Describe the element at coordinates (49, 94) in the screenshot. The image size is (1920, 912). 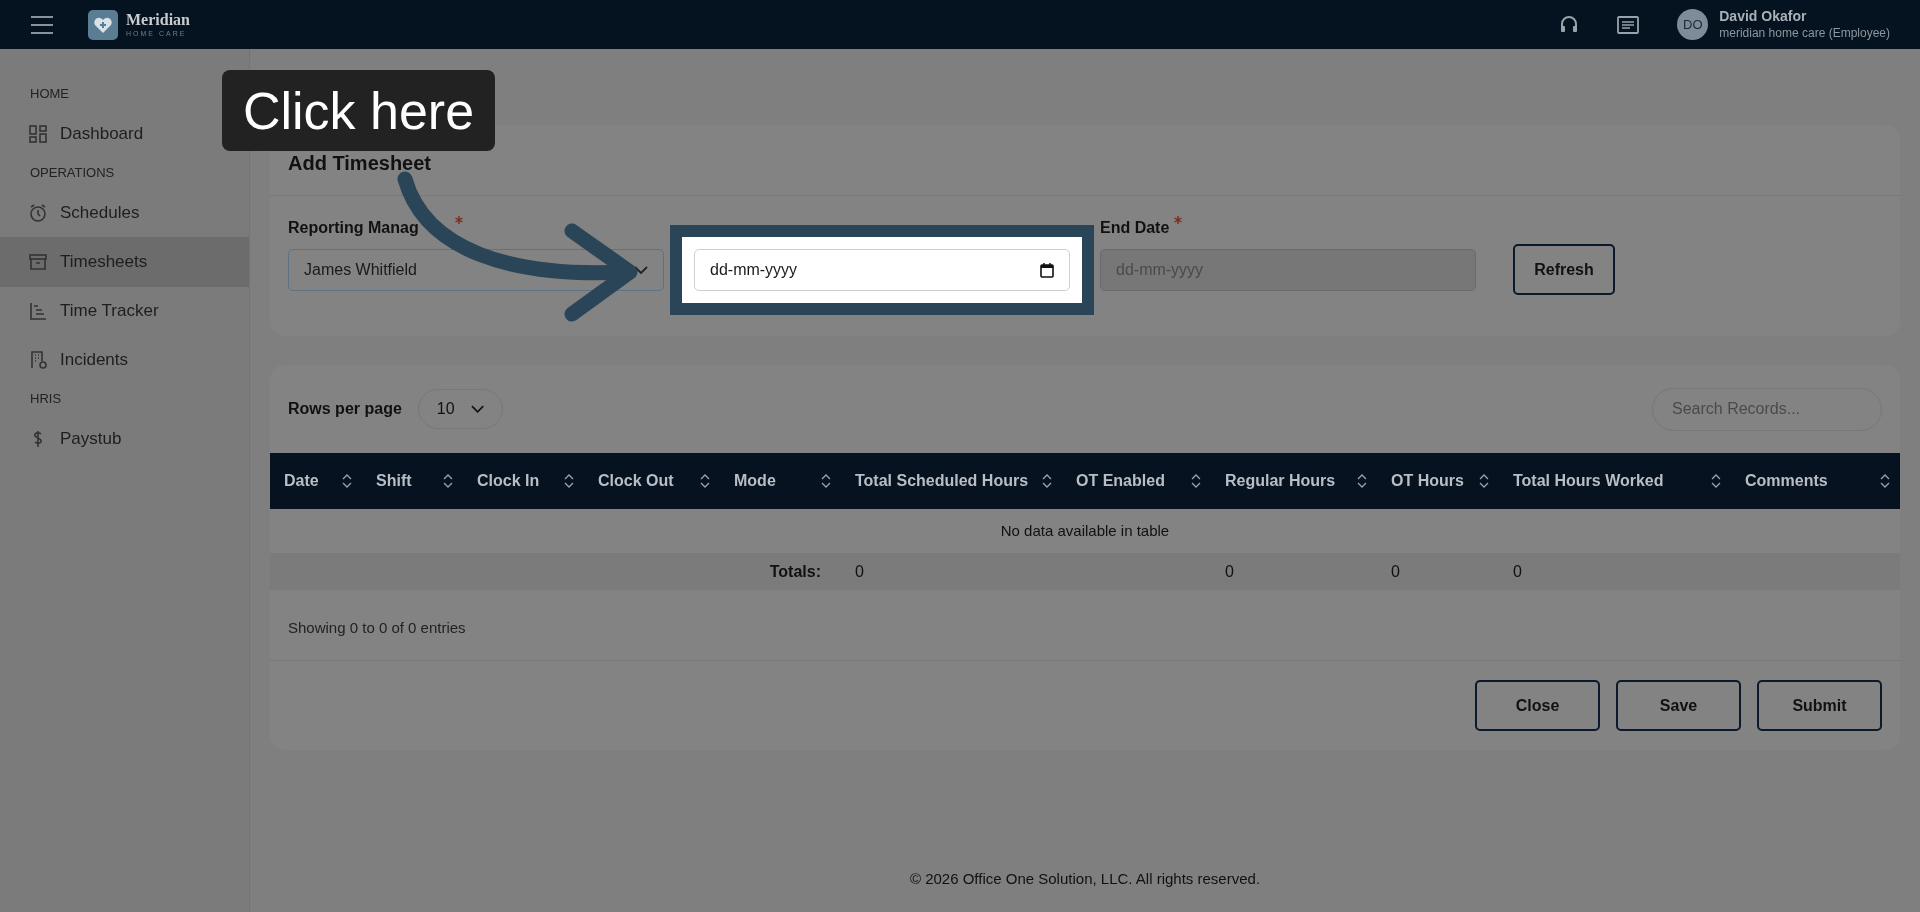
I see `sidebar-heading: HOME` at that location.